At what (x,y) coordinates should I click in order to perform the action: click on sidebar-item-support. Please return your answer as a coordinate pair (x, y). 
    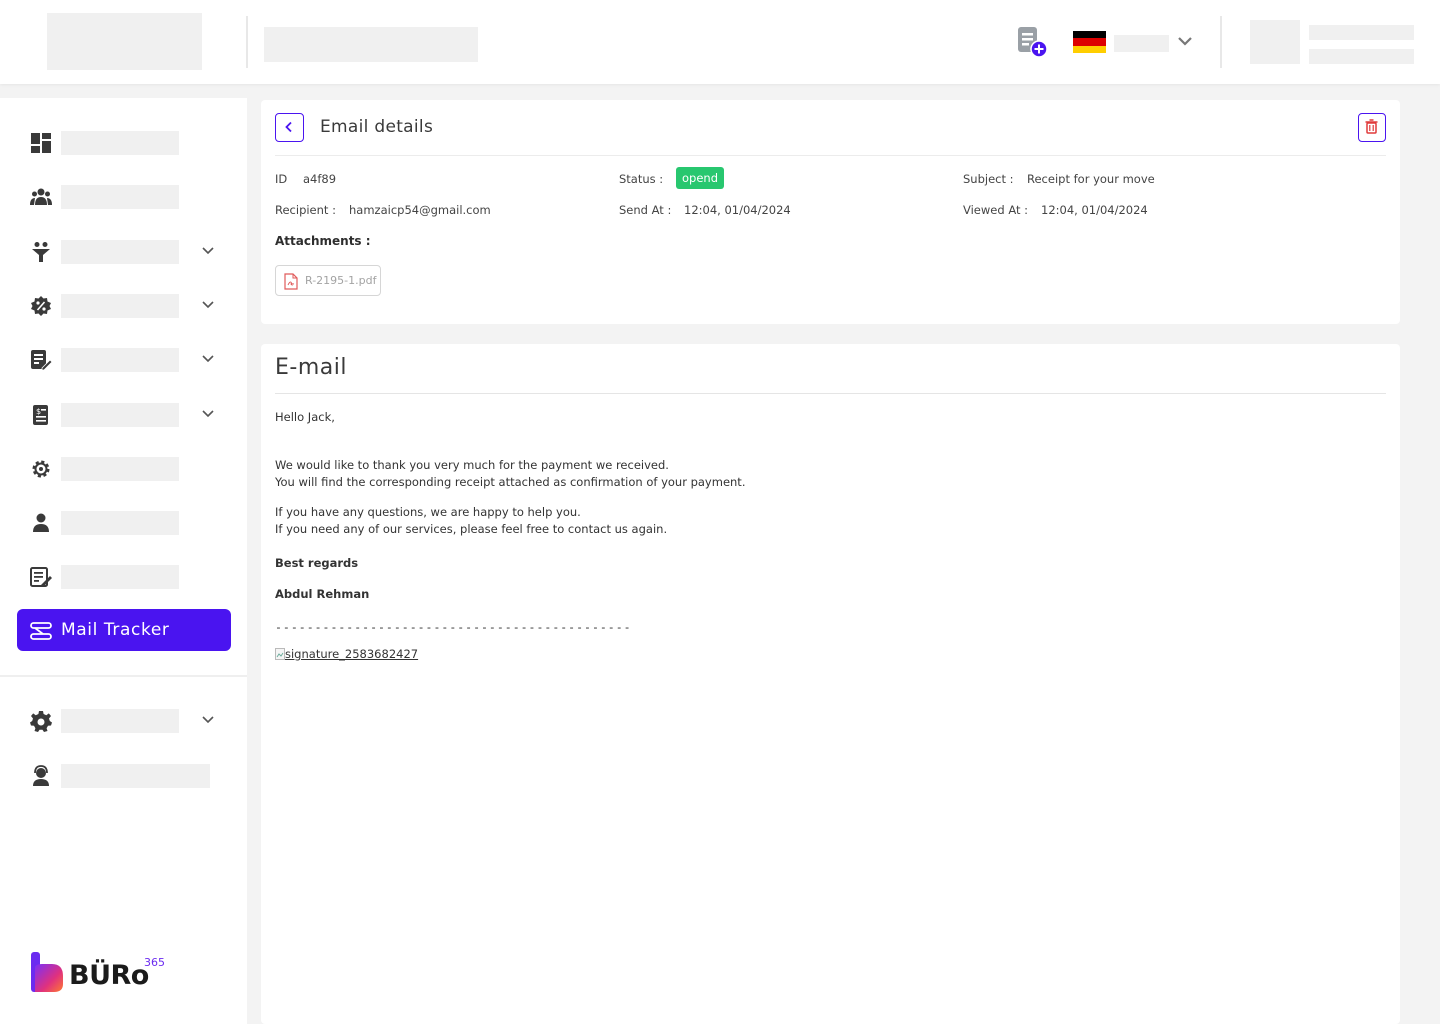
    Looking at the image, I should click on (124, 775).